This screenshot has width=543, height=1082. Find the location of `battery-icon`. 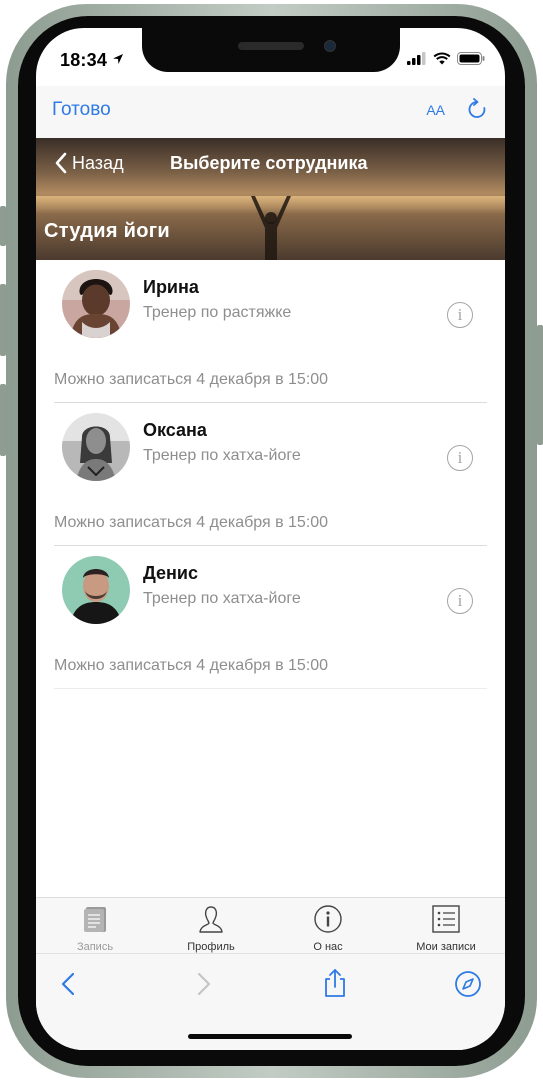

battery-icon is located at coordinates (471, 58).